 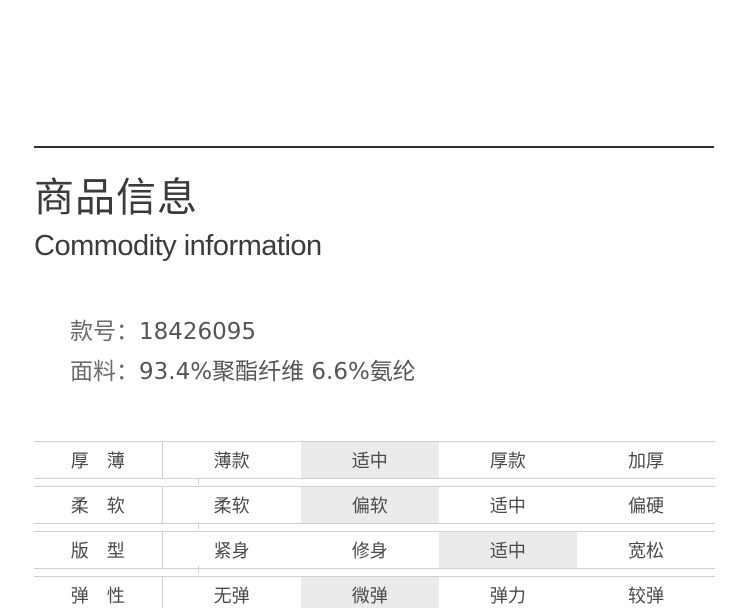 I want to click on top-divider, so click(x=374, y=147).